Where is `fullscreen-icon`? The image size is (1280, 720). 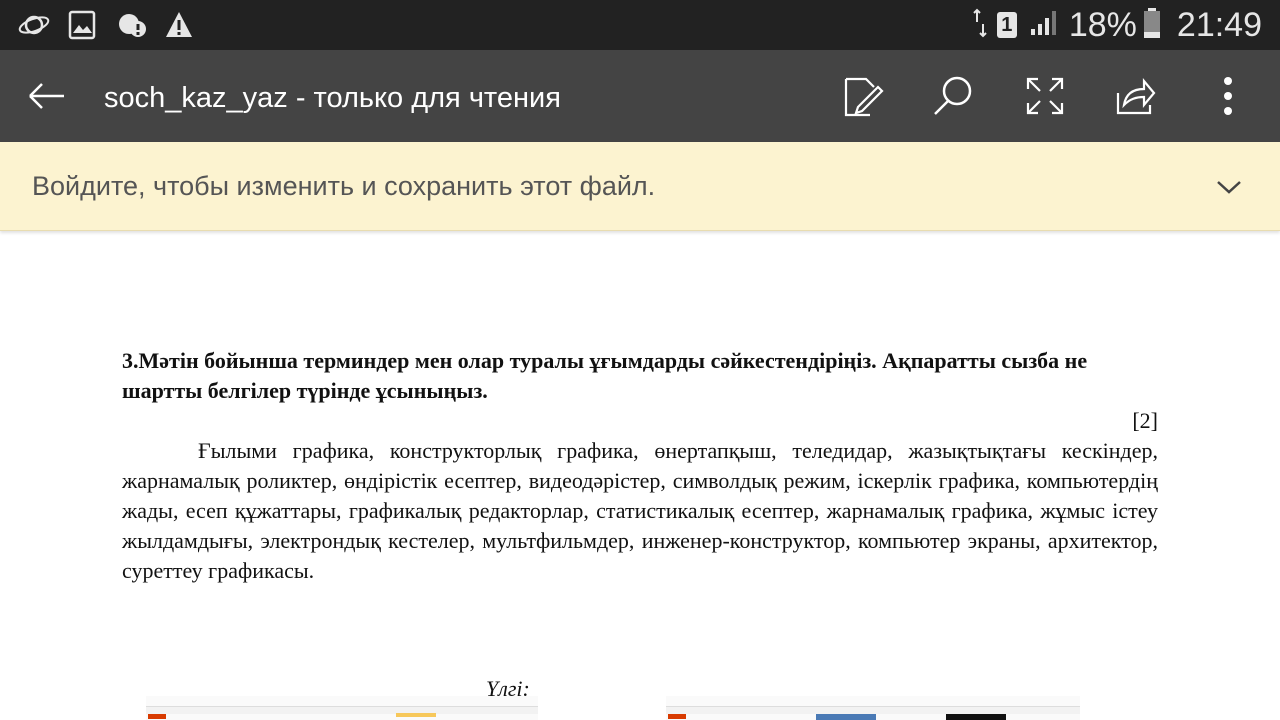 fullscreen-icon is located at coordinates (1045, 96).